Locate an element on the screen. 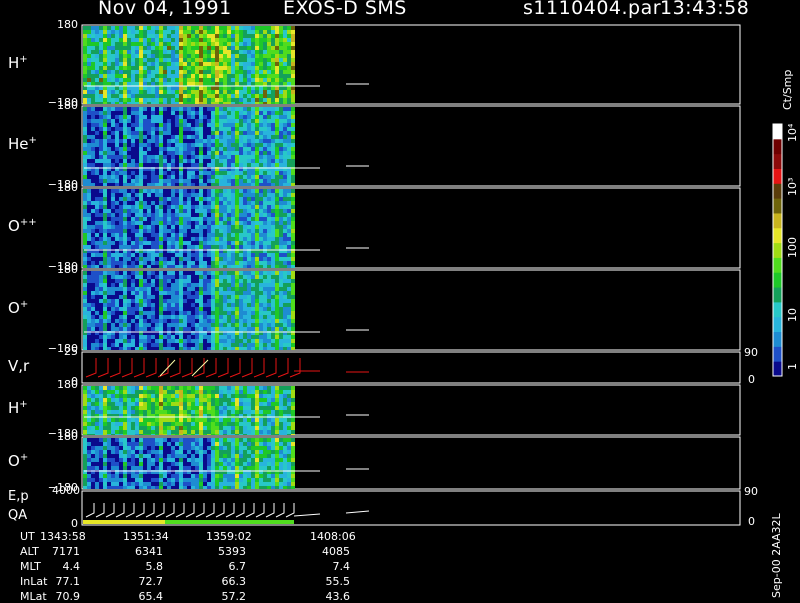 This screenshot has width=800, height=603. colorbar-unit: Ct/Smp is located at coordinates (787, 90).